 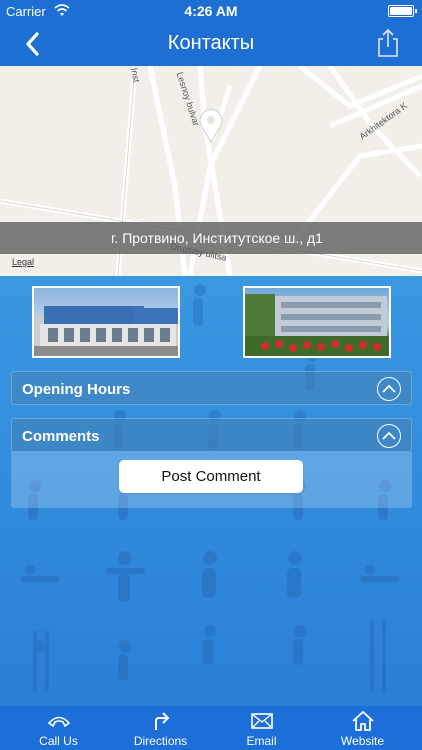 What do you see at coordinates (317, 325) in the screenshot?
I see `venue-photo-garden-image` at bounding box center [317, 325].